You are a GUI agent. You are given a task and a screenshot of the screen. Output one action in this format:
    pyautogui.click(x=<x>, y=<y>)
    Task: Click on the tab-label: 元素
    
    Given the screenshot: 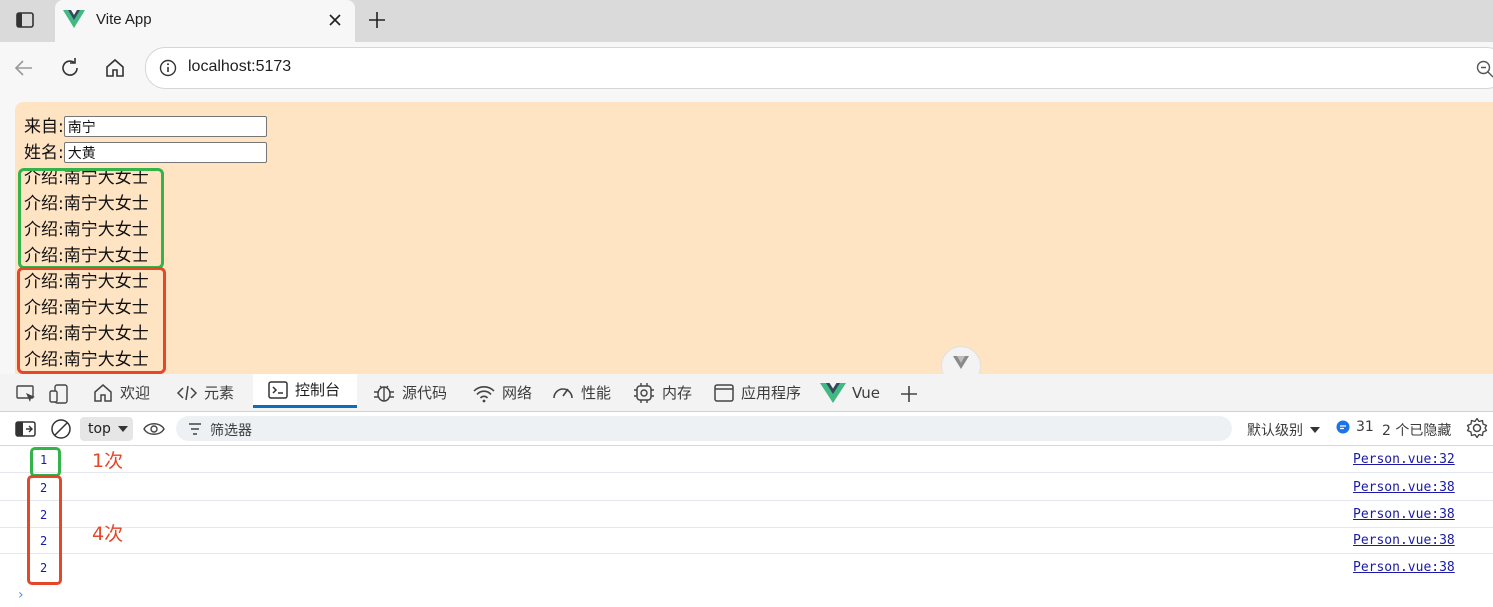 What is the action you would take?
    pyautogui.click(x=219, y=393)
    